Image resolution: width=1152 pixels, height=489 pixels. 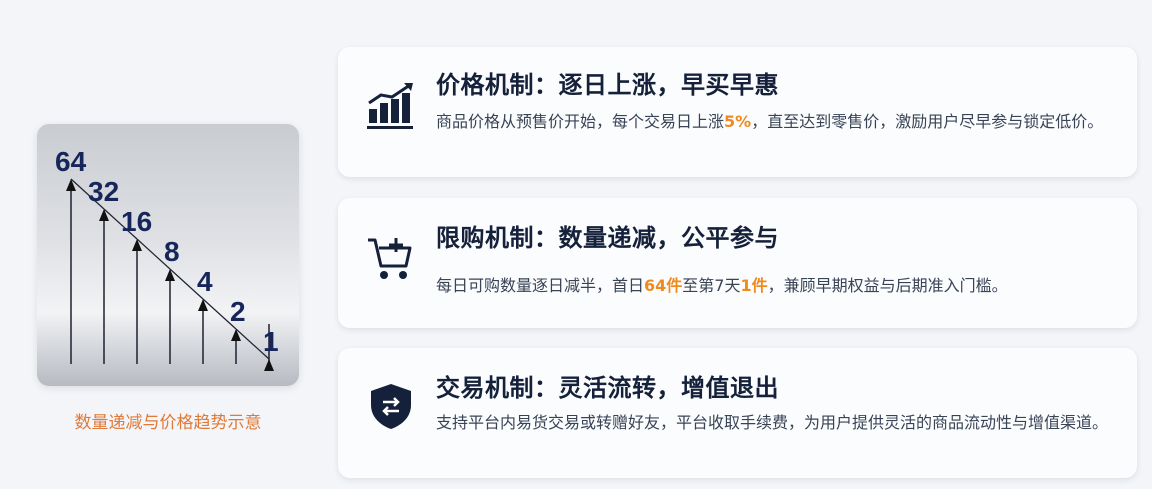 What do you see at coordinates (103, 191) in the screenshot?
I see `quantity-number: 32` at bounding box center [103, 191].